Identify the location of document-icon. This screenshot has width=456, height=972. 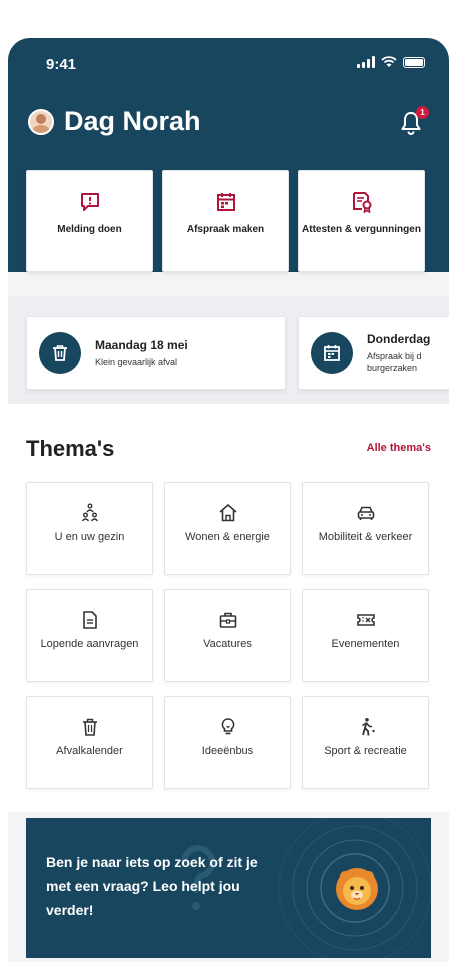
(89, 620).